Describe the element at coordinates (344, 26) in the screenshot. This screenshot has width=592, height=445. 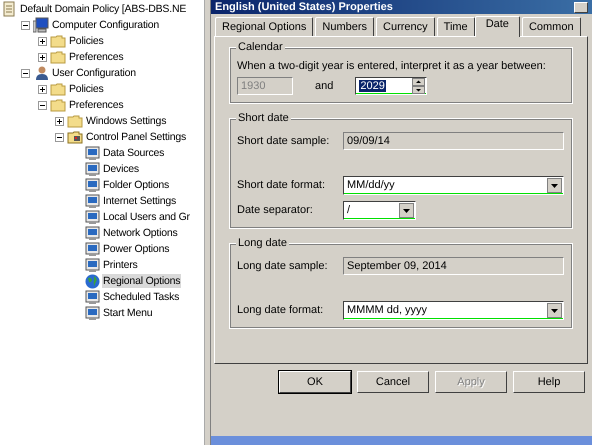
I see `tab: Numbers` at that location.